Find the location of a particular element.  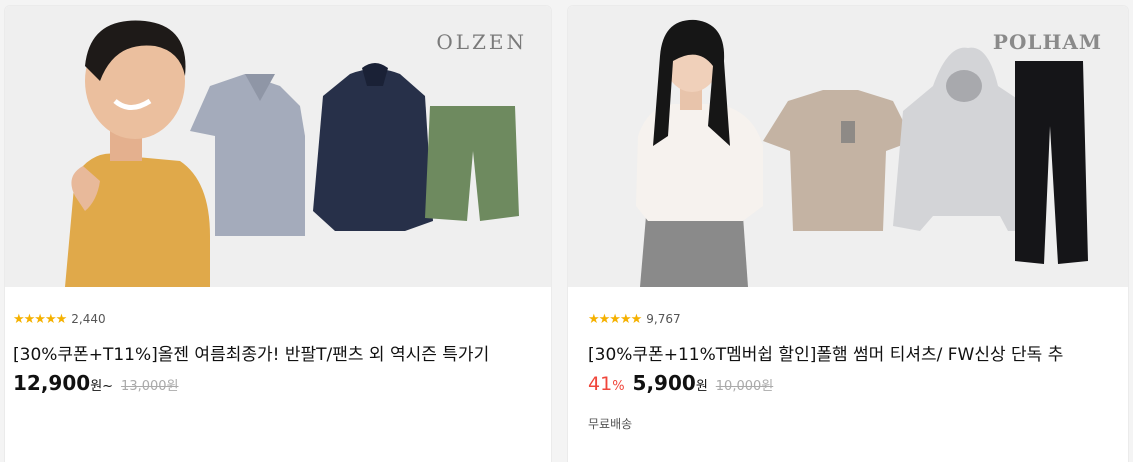

price-unit: 원~ is located at coordinates (102, 386).